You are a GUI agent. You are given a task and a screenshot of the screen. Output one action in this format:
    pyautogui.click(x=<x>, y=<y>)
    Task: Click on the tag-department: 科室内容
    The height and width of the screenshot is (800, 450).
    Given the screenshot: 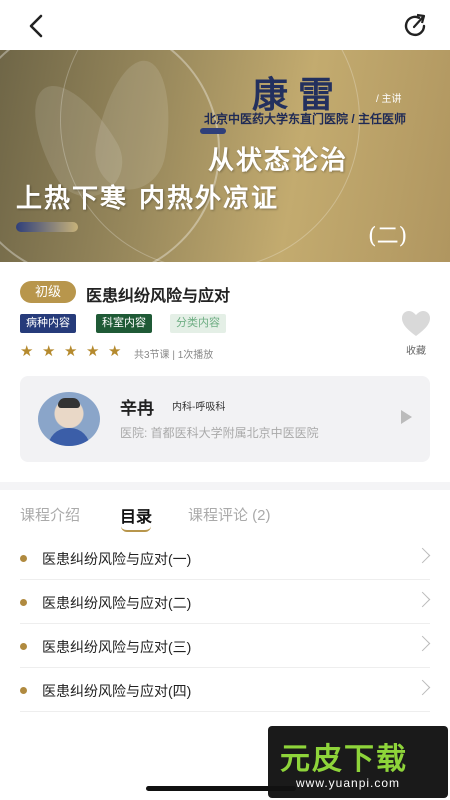 What is the action you would take?
    pyautogui.click(x=124, y=323)
    